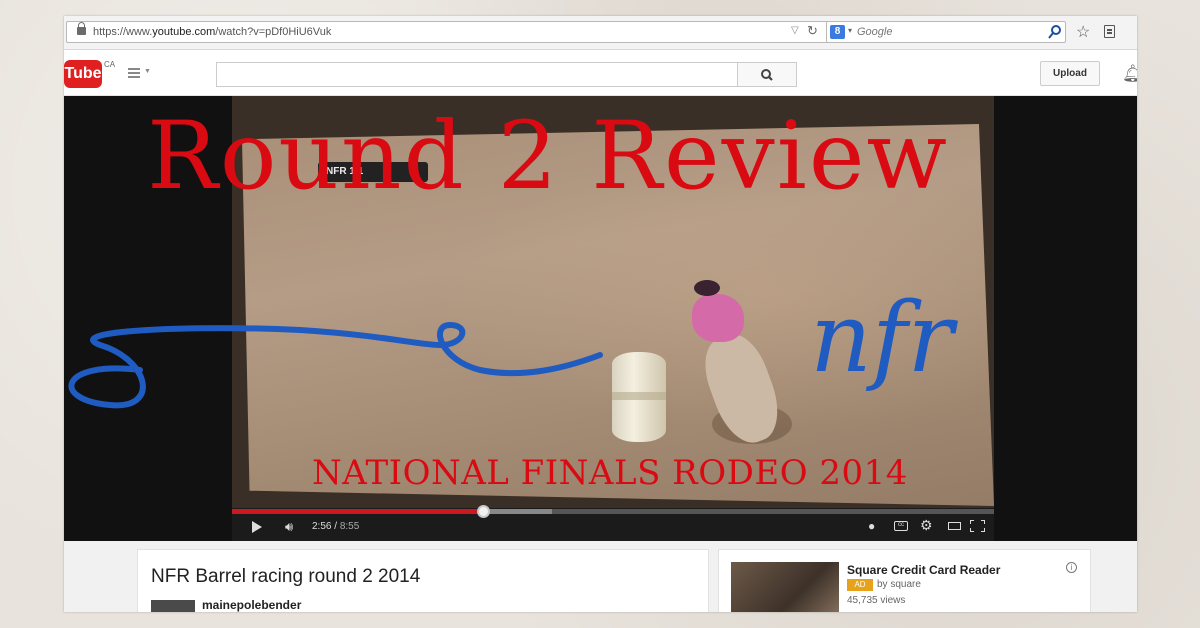  Describe the element at coordinates (81, 28) in the screenshot. I see `lock-icon` at that location.